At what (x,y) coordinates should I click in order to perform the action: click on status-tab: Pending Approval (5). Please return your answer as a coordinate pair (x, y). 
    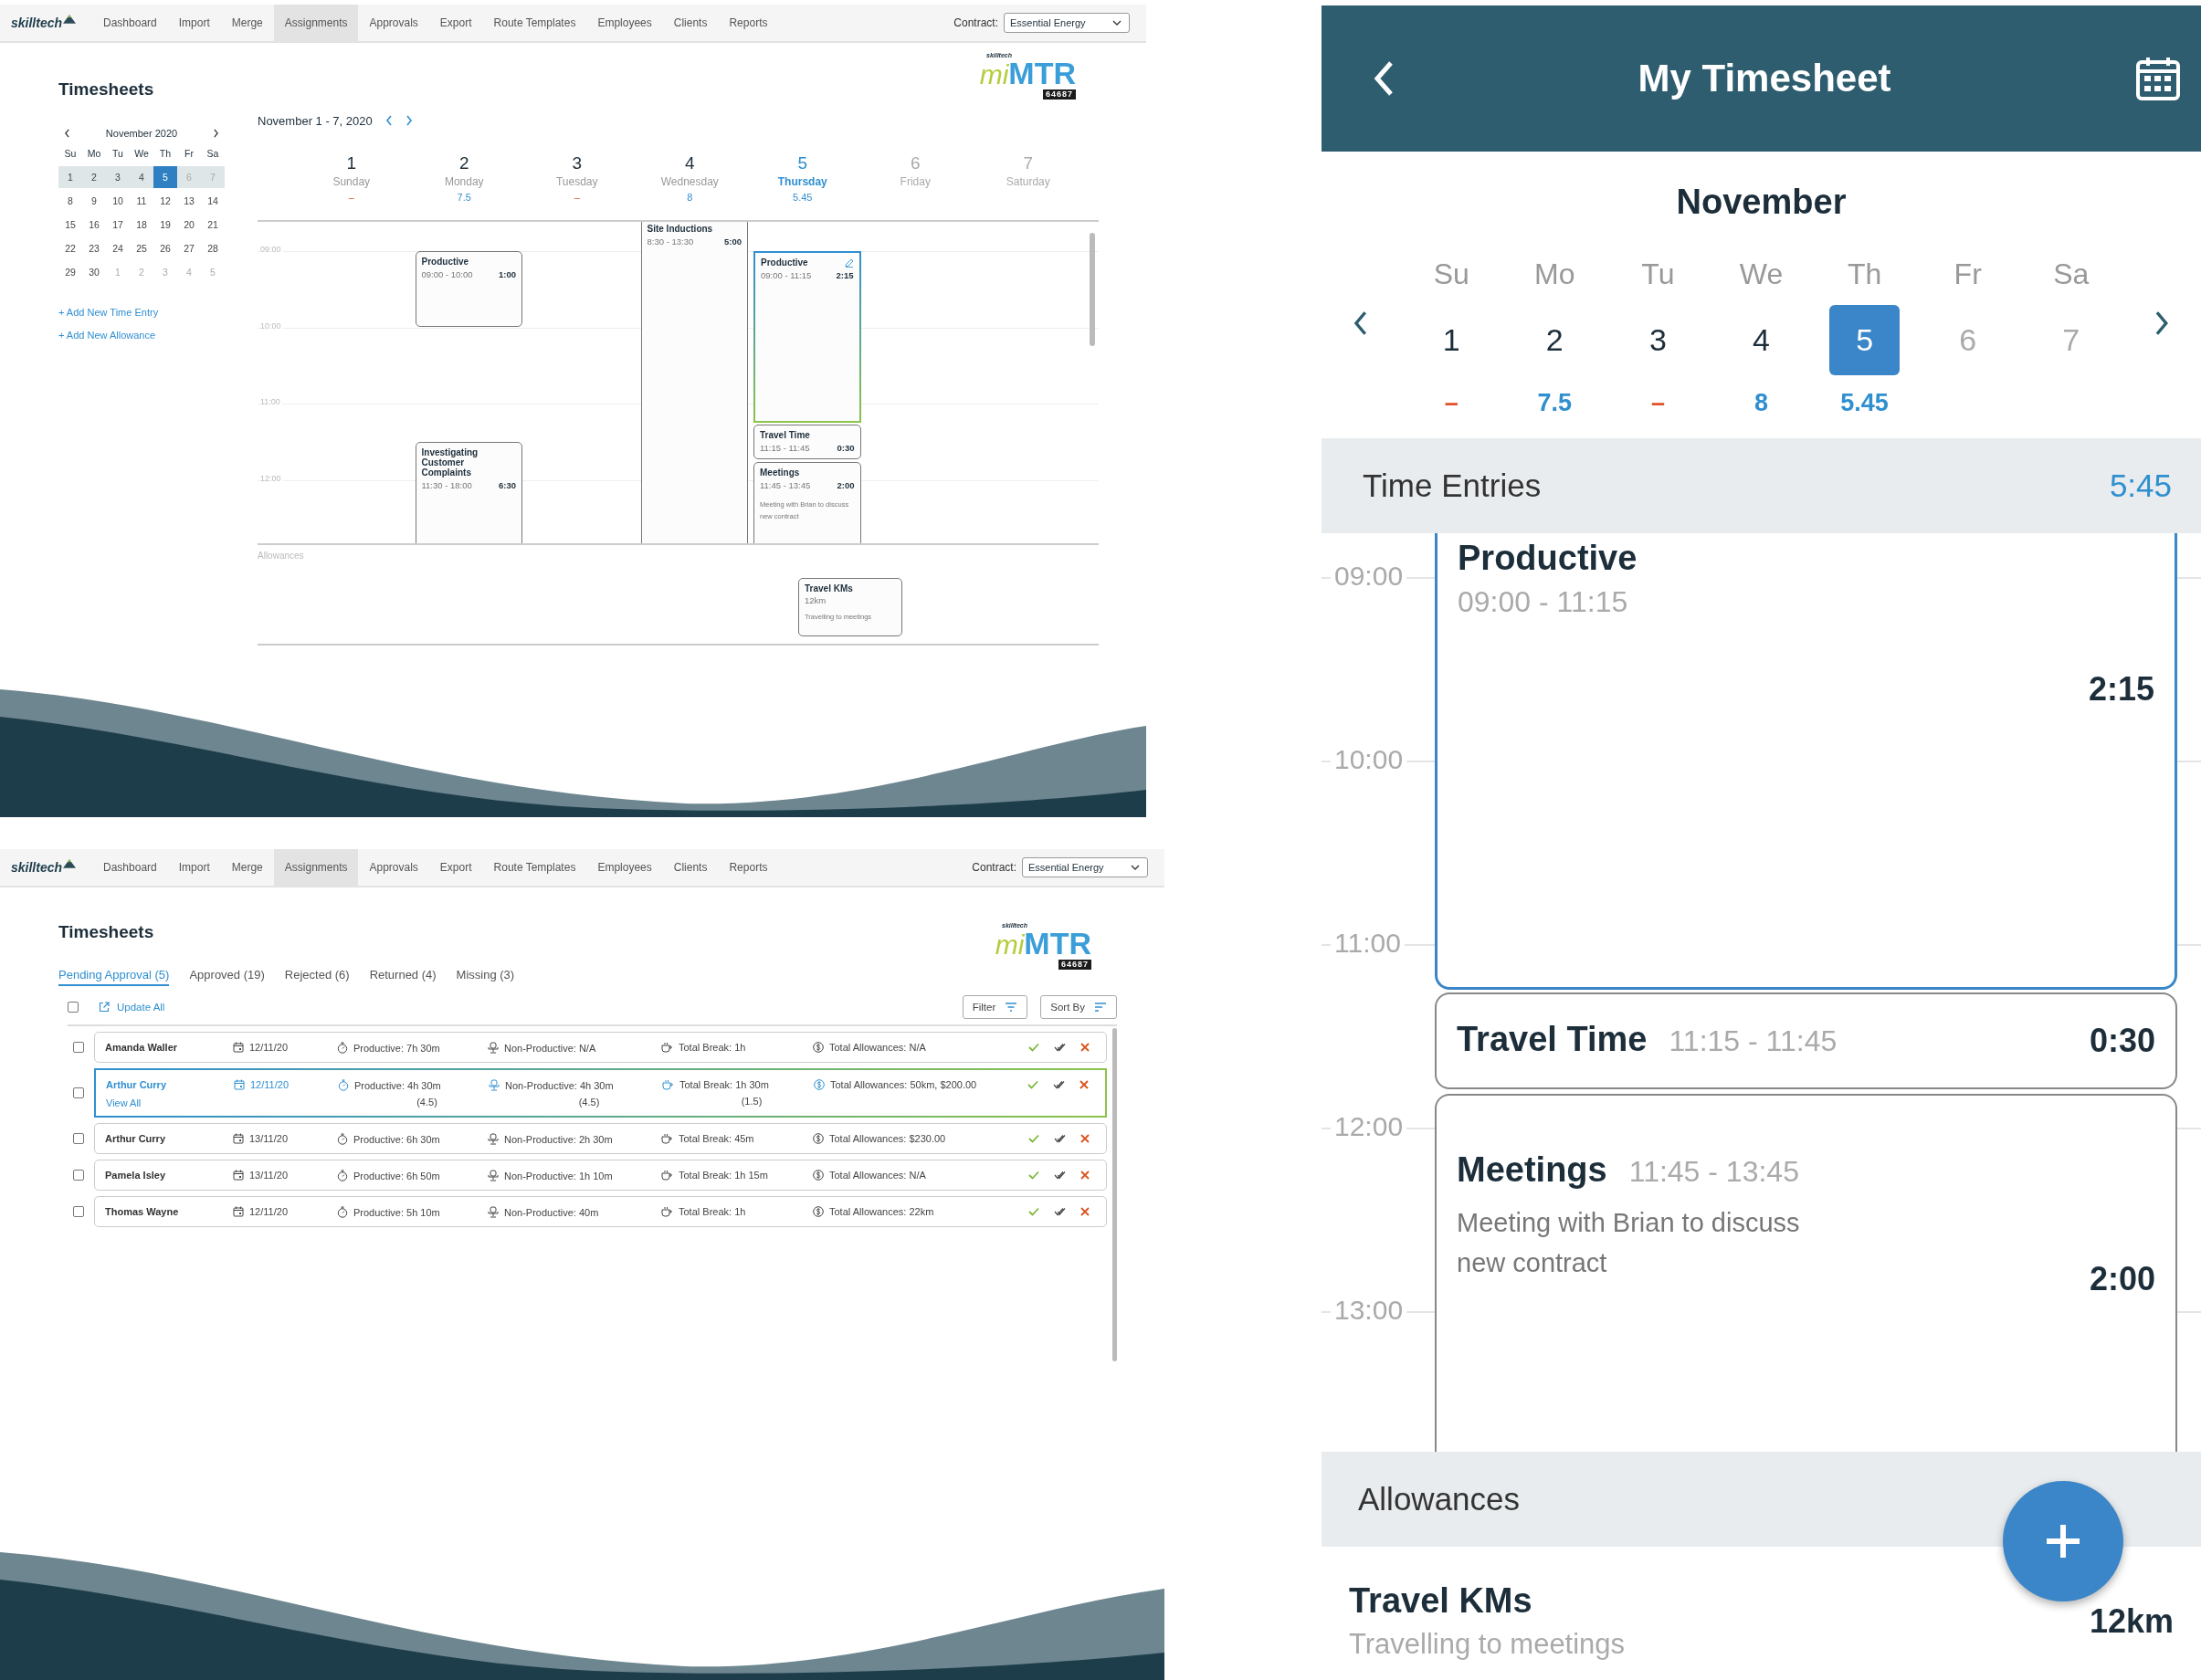
    Looking at the image, I should click on (114, 977).